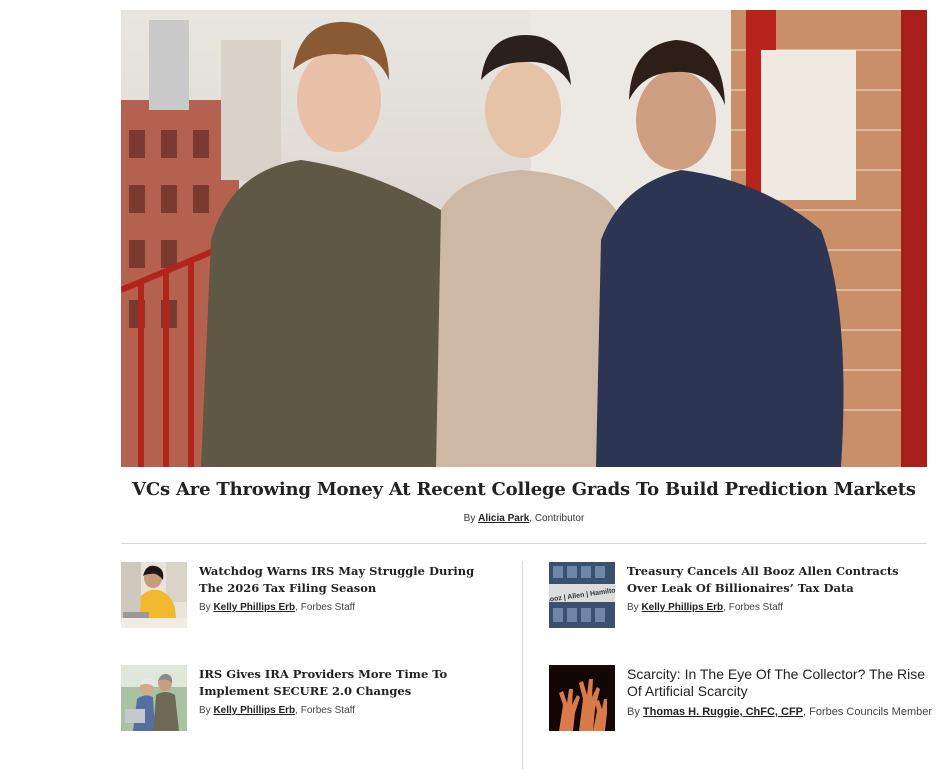 This screenshot has height=781, width=950. I want to click on building-sign-photo: Booz | Allen | Hamilton, so click(582, 595).